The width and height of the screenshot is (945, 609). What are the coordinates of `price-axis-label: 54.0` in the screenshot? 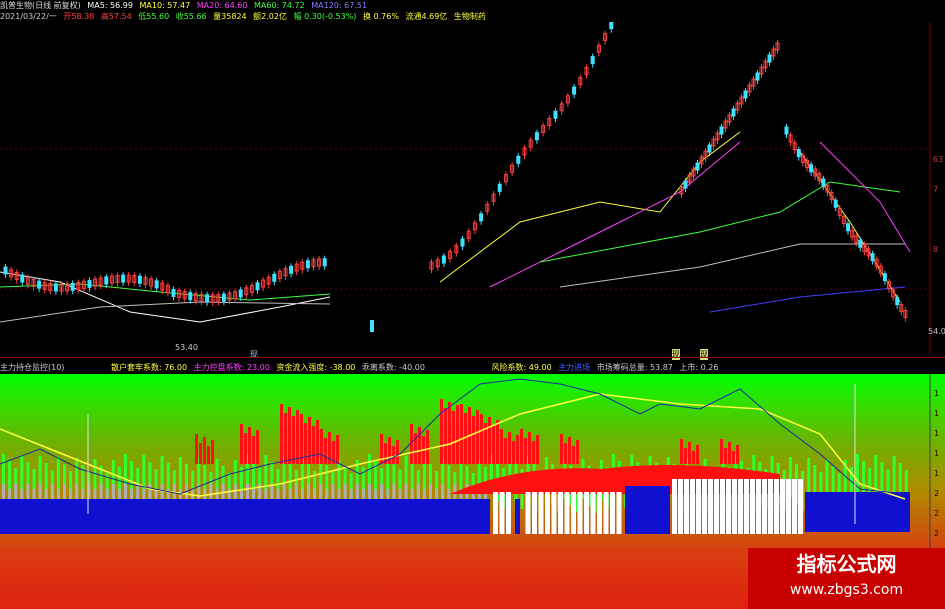 It's located at (936, 331).